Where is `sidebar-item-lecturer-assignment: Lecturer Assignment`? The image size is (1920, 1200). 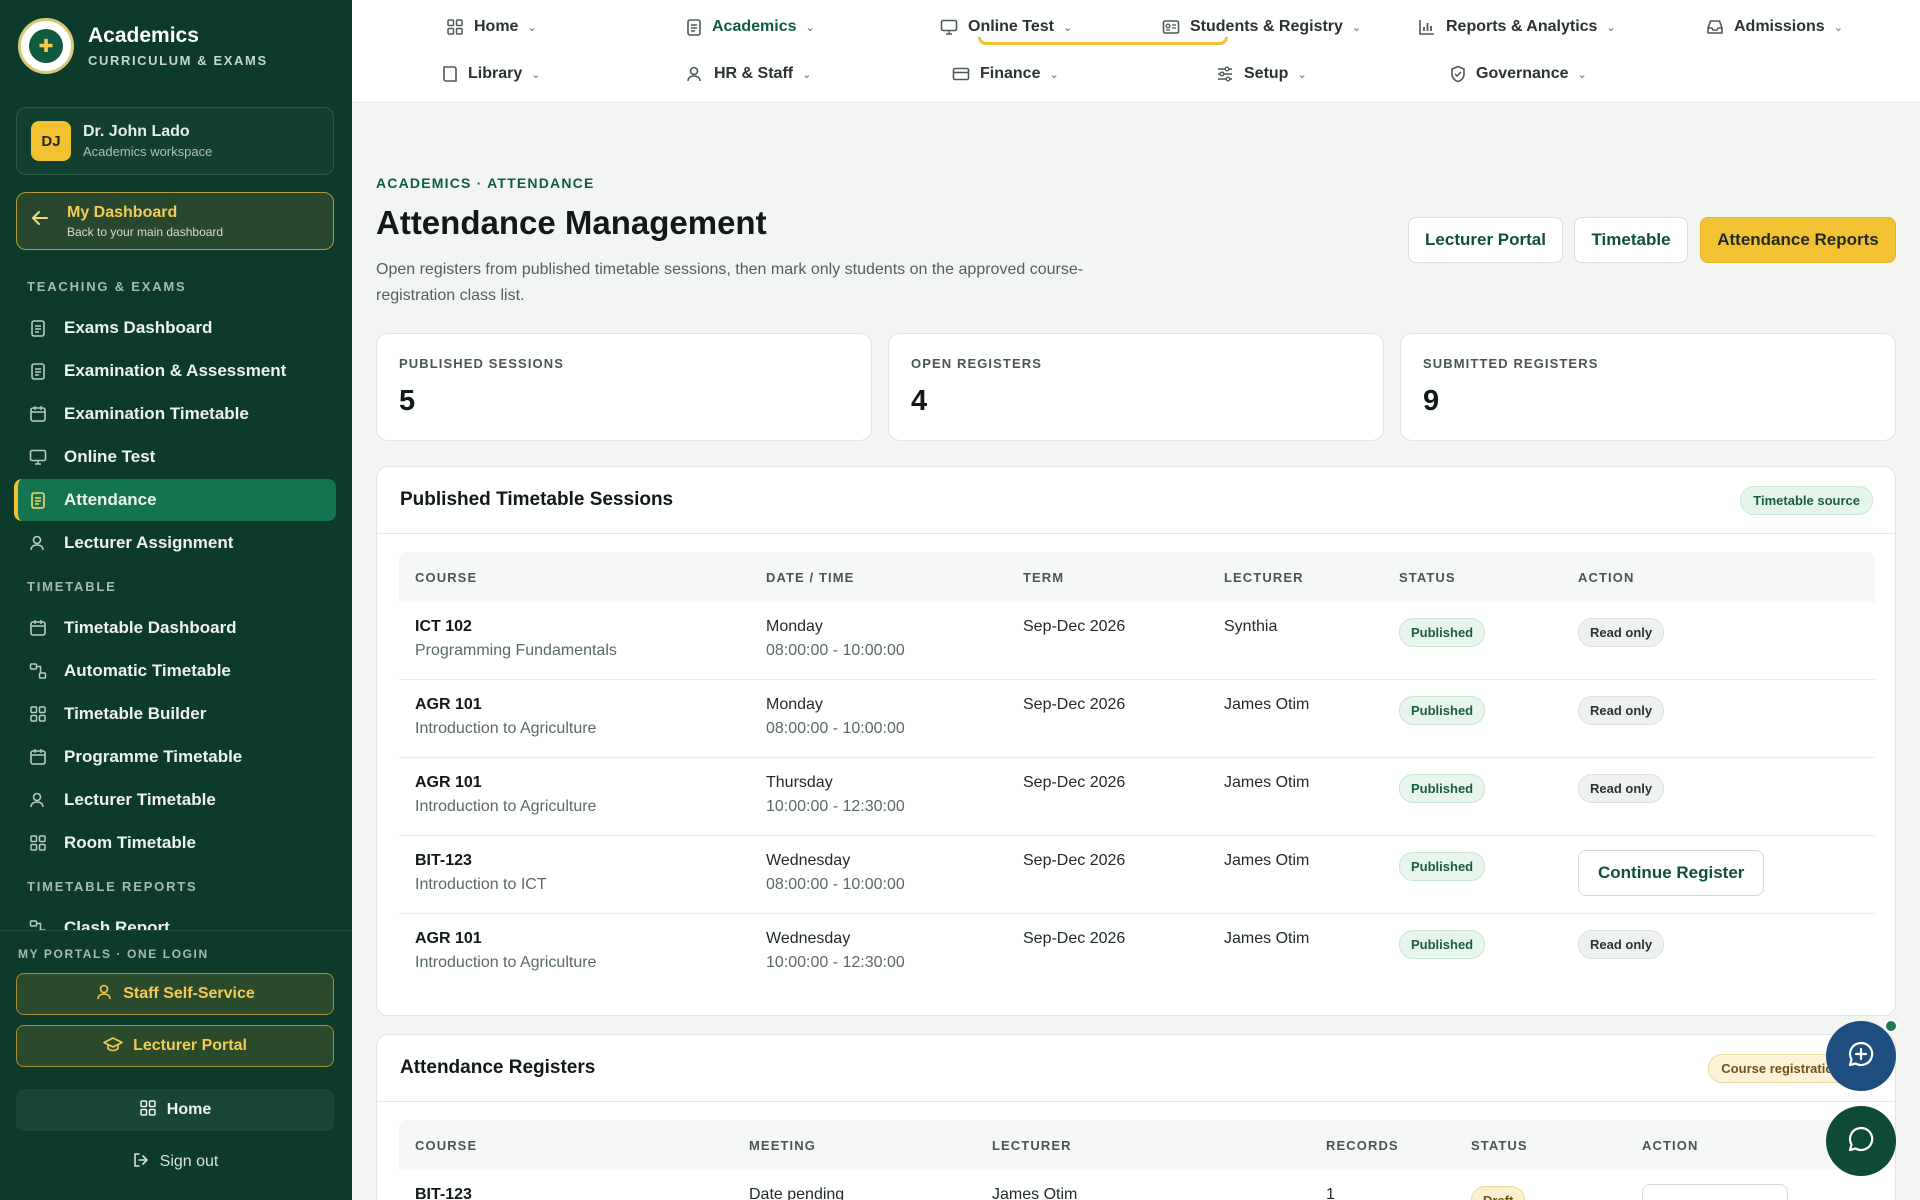 sidebar-item-lecturer-assignment: Lecturer Assignment is located at coordinates (175, 543).